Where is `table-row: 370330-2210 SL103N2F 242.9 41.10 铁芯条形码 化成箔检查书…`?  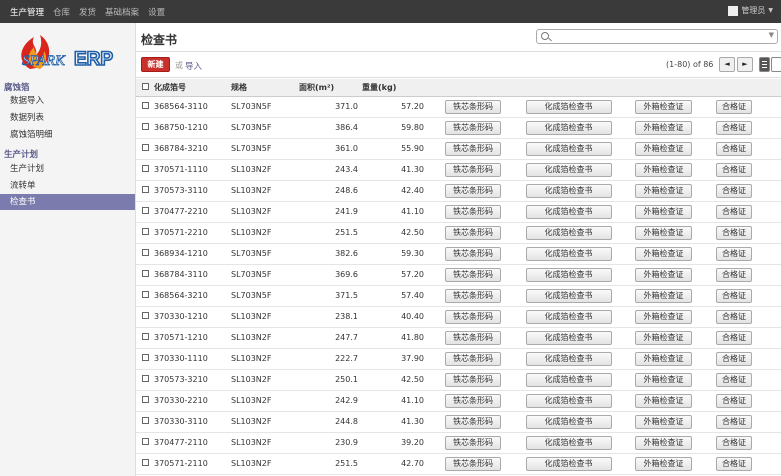
table-row: 370330-2210 SL103N2F 242.9 41.10 铁芯条形码 化成箔检查书… is located at coordinates (458, 401).